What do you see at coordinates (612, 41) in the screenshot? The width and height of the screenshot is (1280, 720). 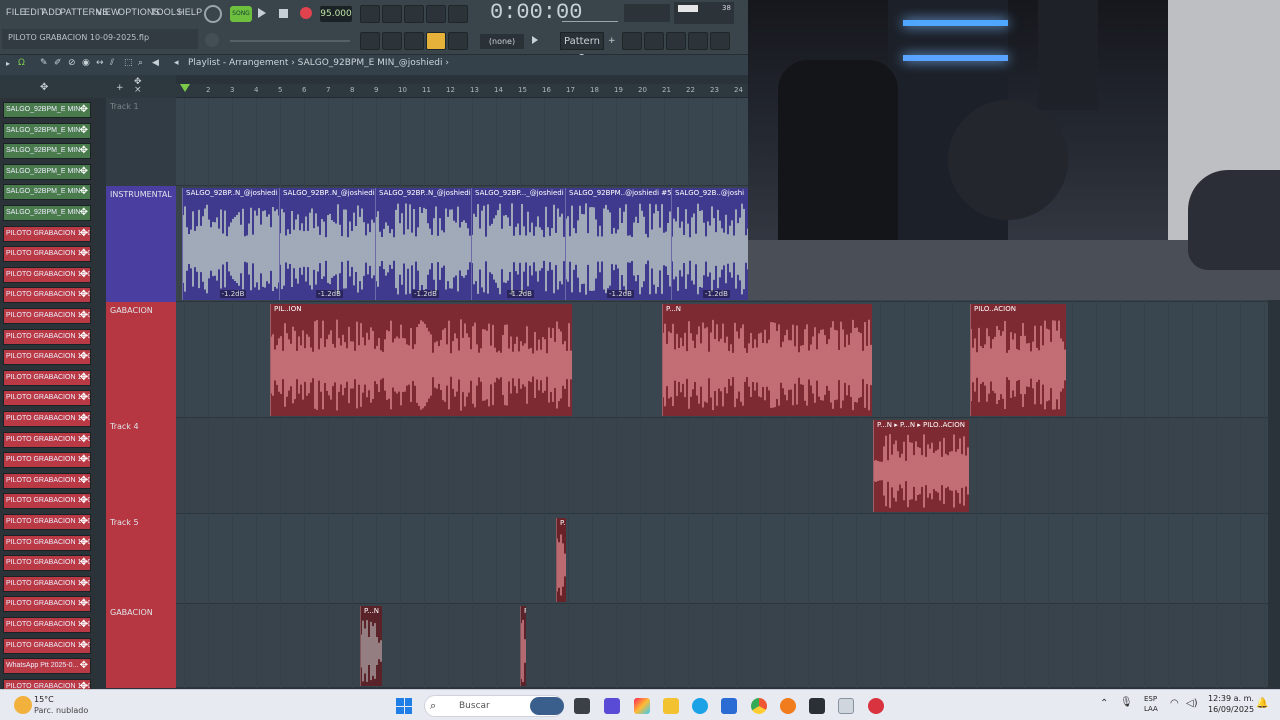 I see `pattern-add-icon: +` at bounding box center [612, 41].